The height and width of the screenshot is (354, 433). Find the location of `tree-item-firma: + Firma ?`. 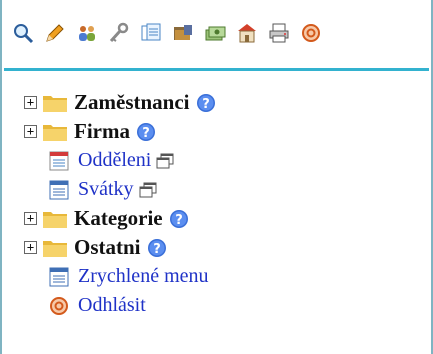

tree-item-firma: + Firma ? is located at coordinates (120, 131).